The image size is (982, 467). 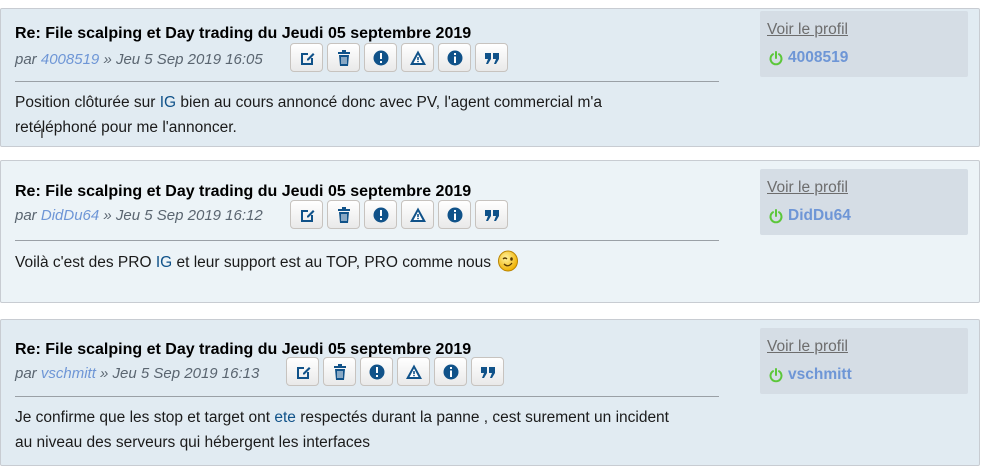 I want to click on profile-panel: Voir le profil DidDu64, so click(x=864, y=202).